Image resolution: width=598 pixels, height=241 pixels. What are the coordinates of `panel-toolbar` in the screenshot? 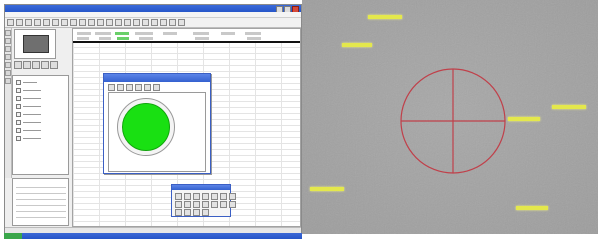 It's located at (41, 65).